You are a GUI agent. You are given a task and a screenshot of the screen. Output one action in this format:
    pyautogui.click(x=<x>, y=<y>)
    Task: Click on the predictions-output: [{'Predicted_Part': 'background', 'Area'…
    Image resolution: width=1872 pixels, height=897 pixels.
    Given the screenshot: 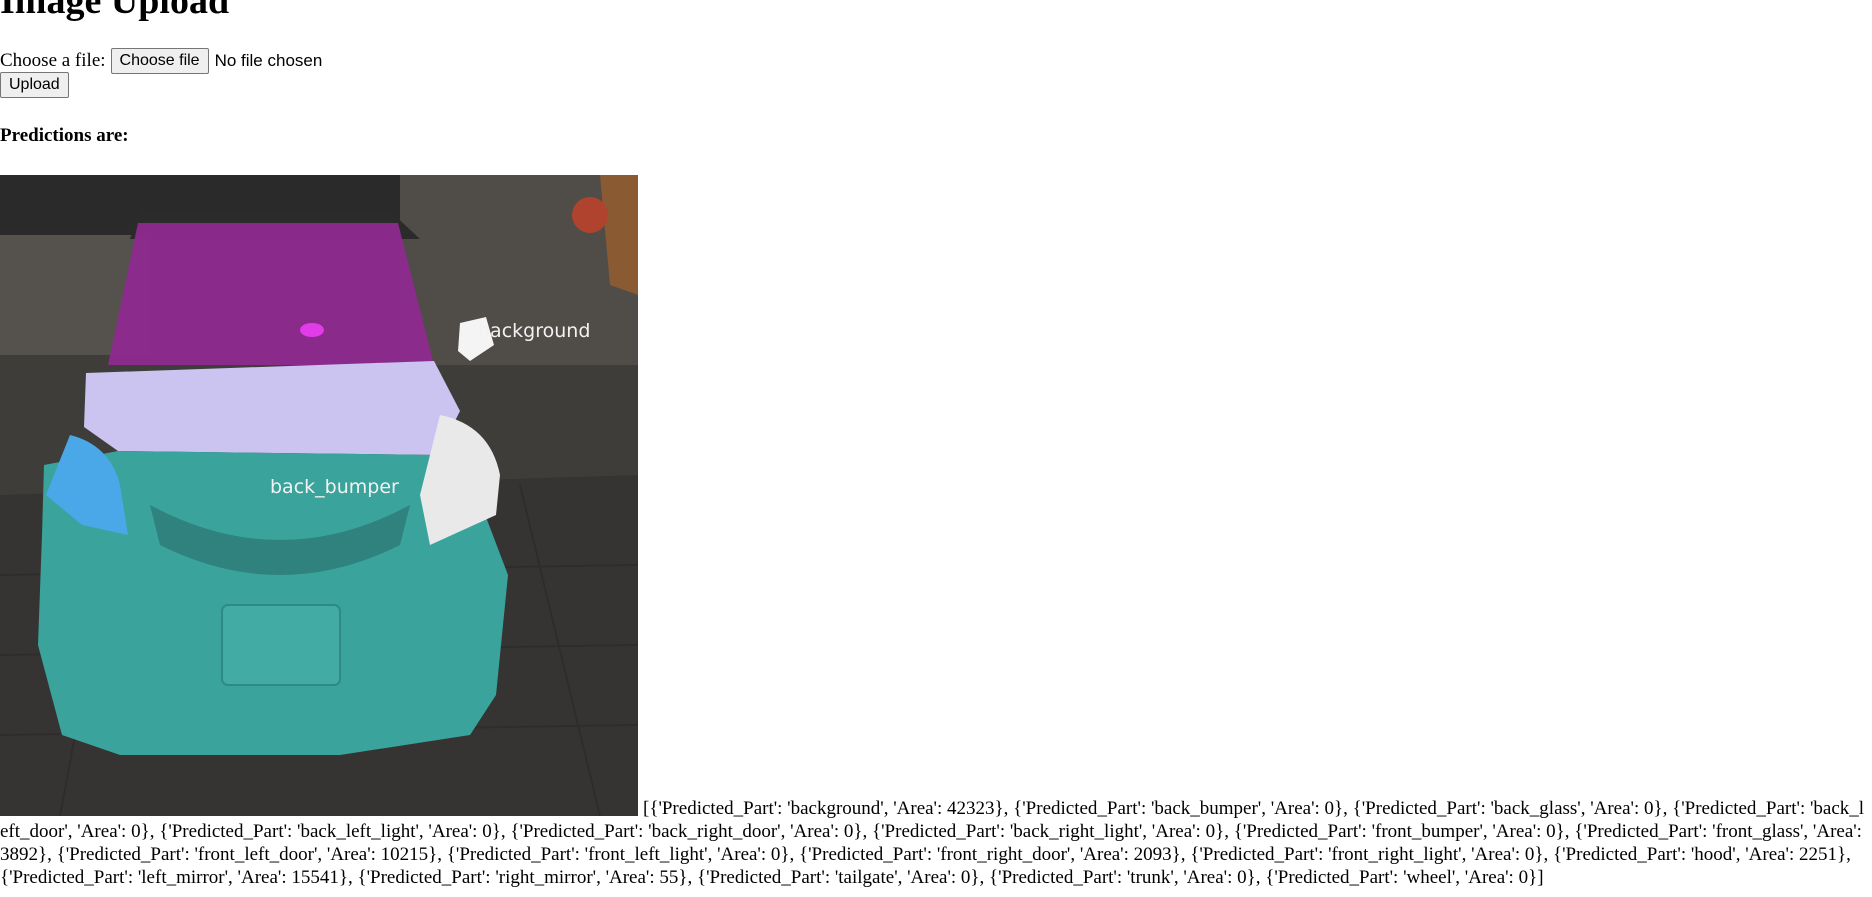 What is the action you would take?
    pyautogui.click(x=936, y=843)
    